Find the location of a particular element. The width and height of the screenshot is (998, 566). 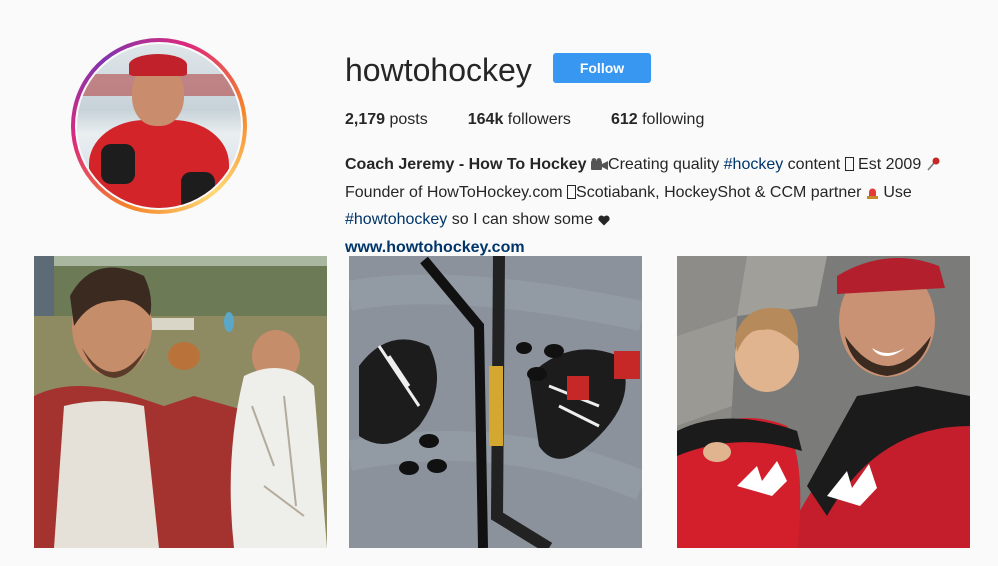

follow-button: Follow is located at coordinates (602, 68).